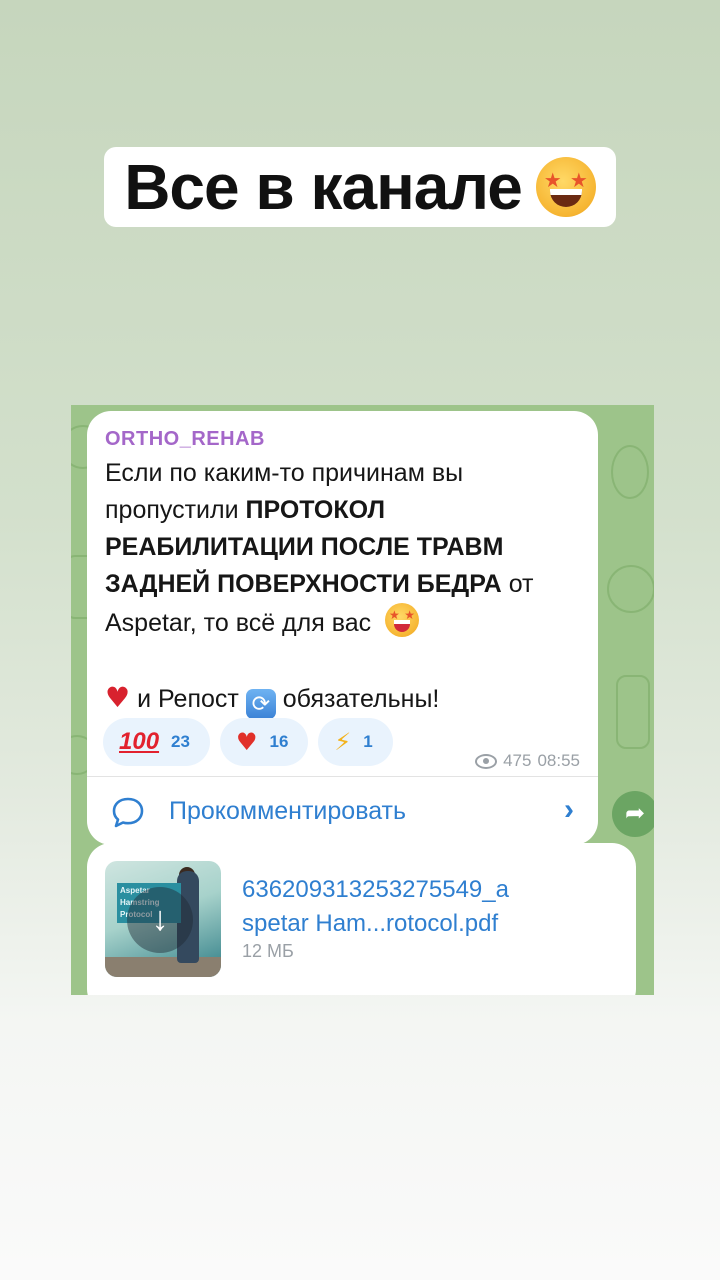 The image size is (720, 1280). I want to click on comment-label: Прокомментировать, so click(288, 811).